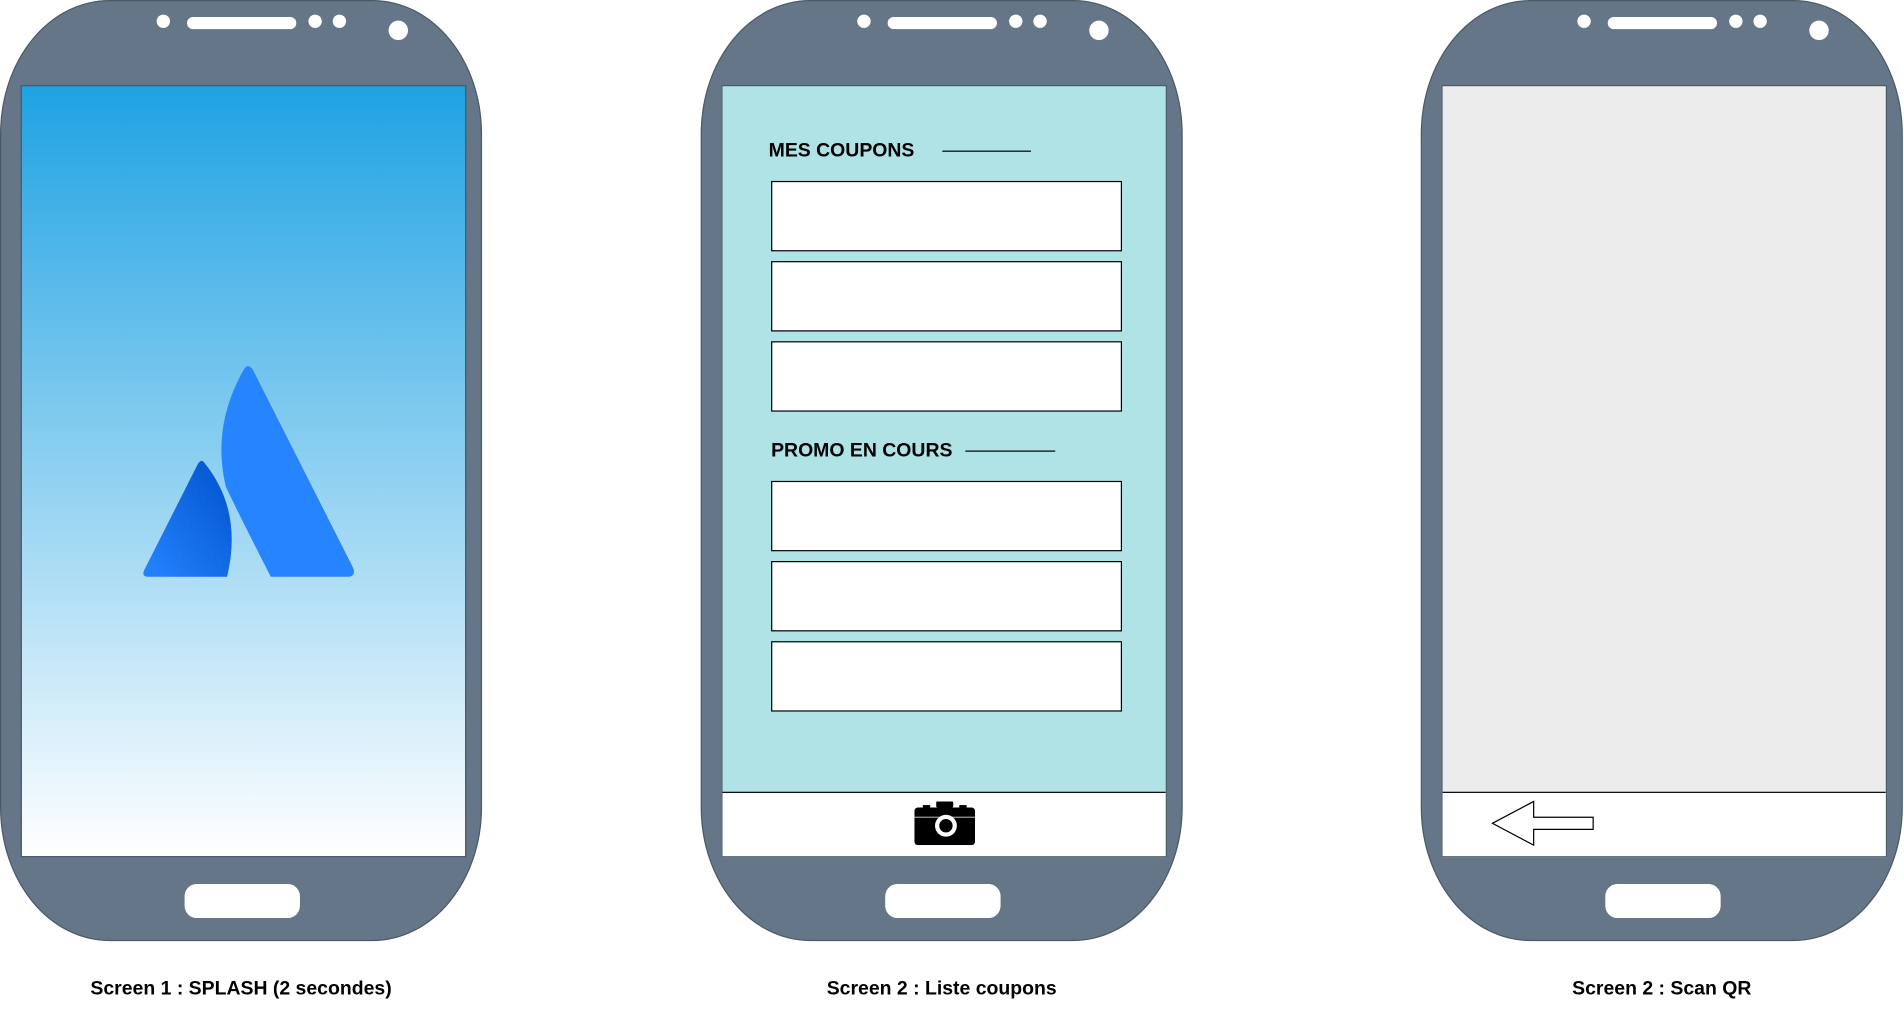  I want to click on atlassian-logo-icon, so click(248, 471).